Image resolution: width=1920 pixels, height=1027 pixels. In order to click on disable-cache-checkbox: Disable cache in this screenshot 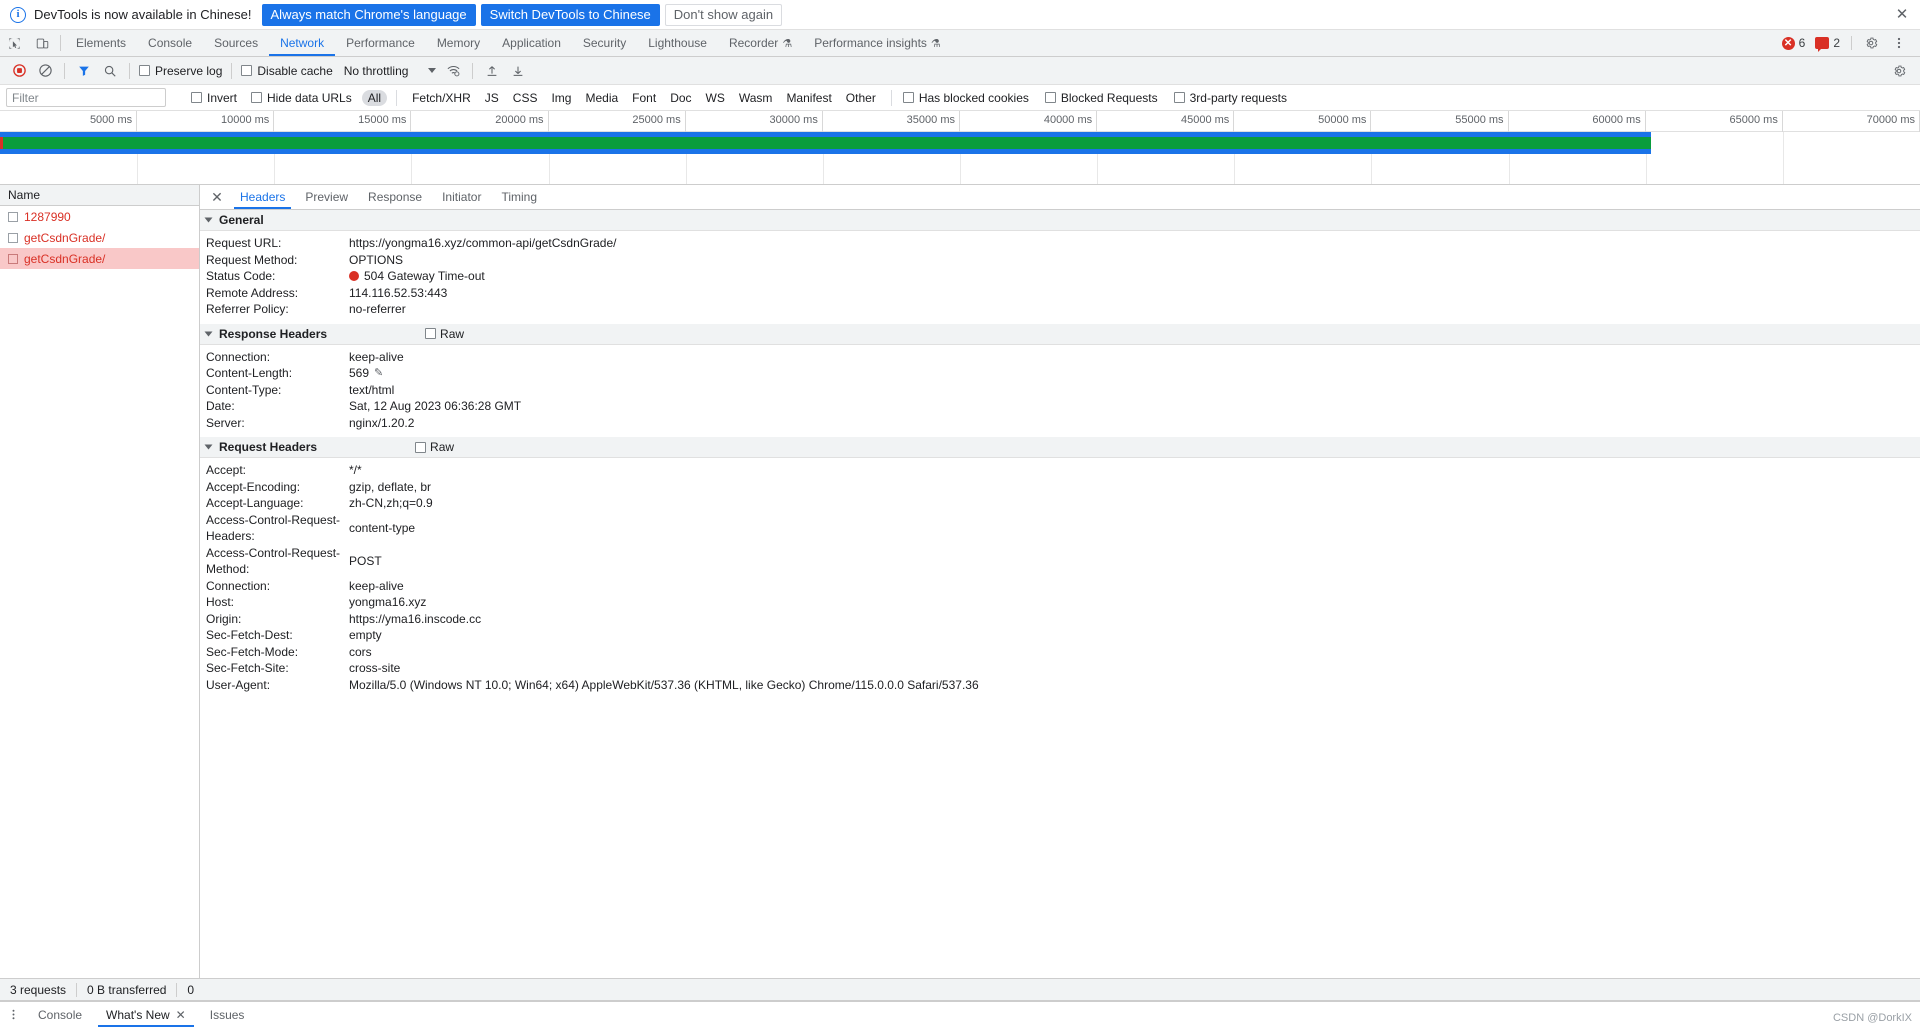, I will do `click(286, 71)`.